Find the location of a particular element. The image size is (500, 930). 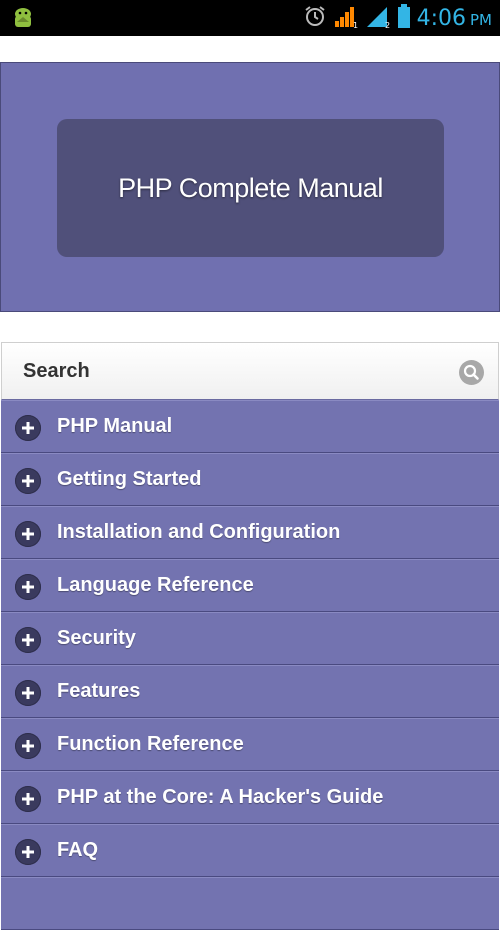

svg-text: 1 is located at coordinates (355, 25).